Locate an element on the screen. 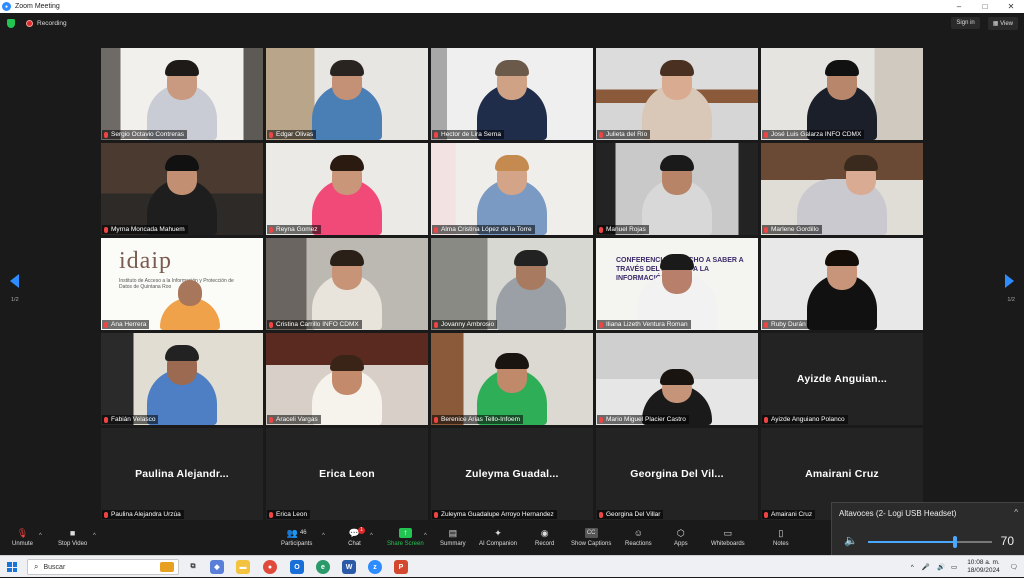 This screenshot has width=1024, height=578. system-tray: ^ 🎤 🔊 ▭ 10:08 a. m. 18/09/2024 🗨 is located at coordinates (967, 567).